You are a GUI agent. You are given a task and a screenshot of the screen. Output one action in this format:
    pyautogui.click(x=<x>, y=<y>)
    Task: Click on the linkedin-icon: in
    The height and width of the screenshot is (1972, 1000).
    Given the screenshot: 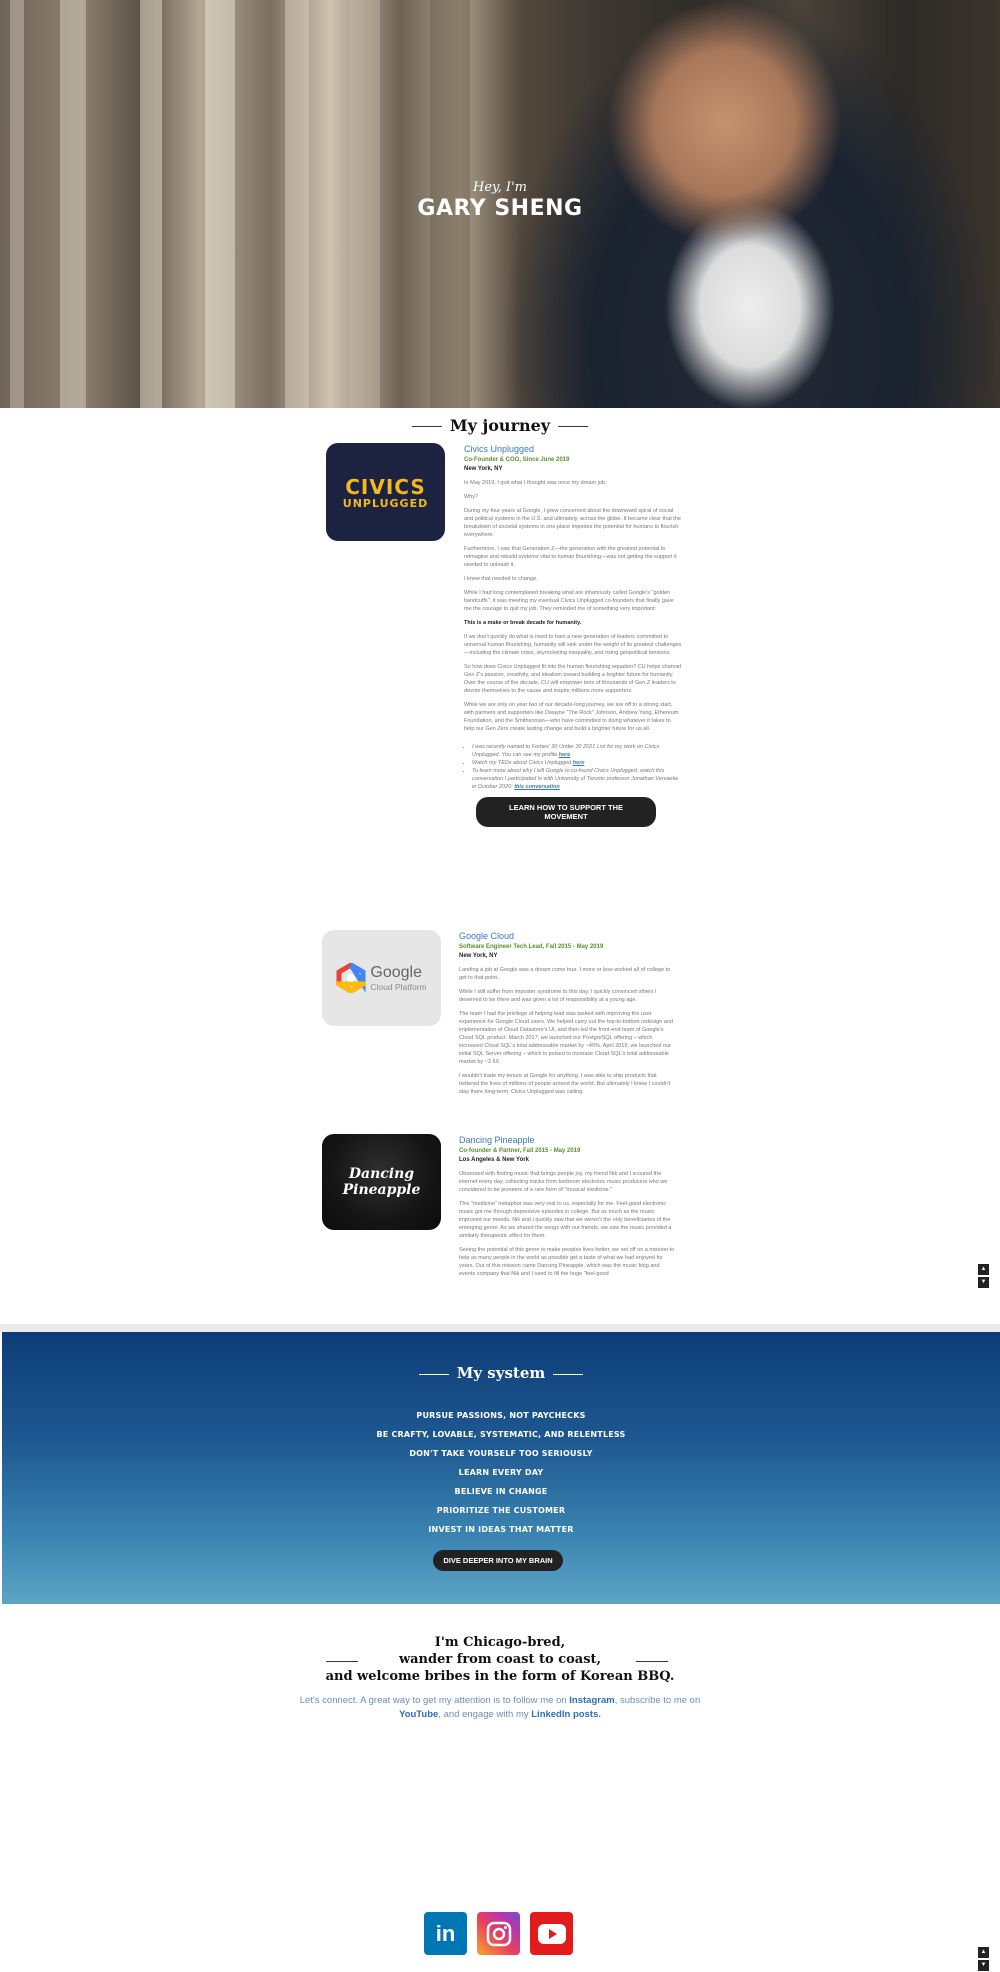 What is the action you would take?
    pyautogui.click(x=445, y=1933)
    